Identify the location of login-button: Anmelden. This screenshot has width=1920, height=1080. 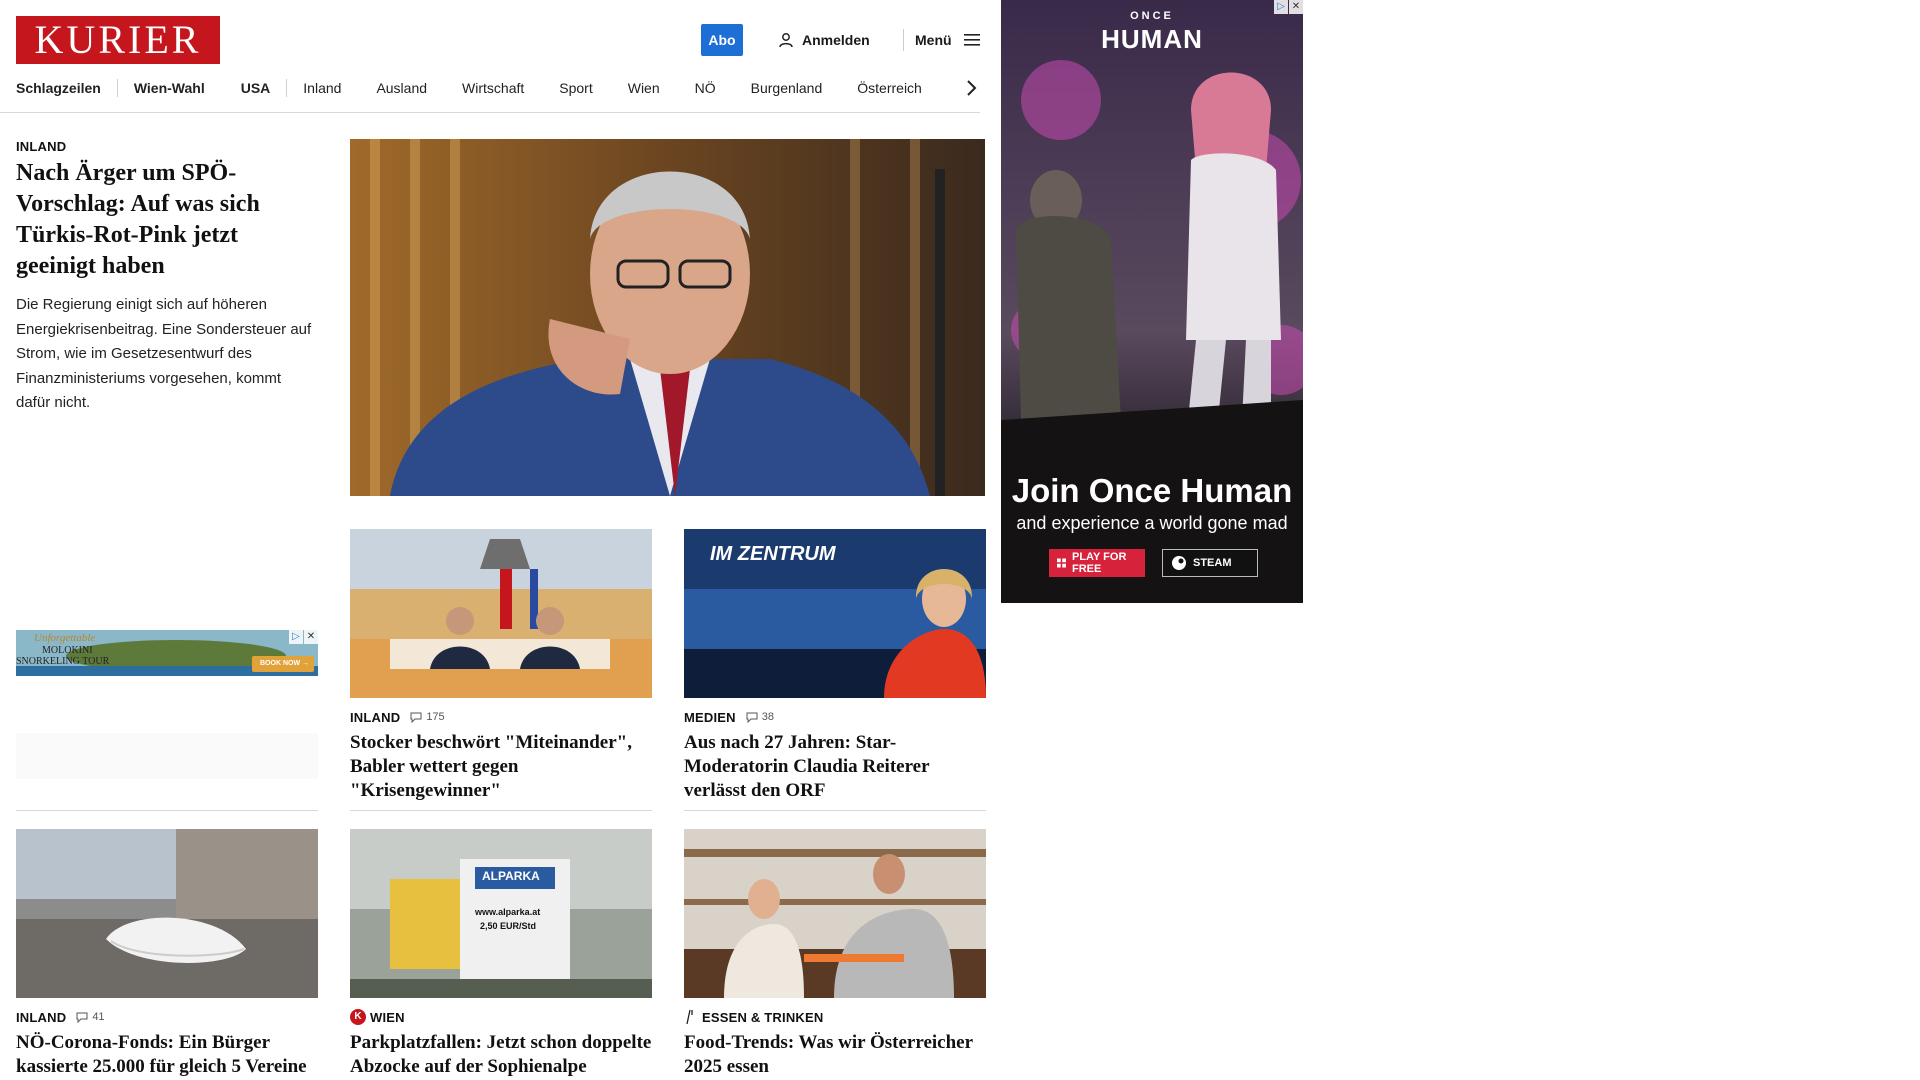
(824, 40).